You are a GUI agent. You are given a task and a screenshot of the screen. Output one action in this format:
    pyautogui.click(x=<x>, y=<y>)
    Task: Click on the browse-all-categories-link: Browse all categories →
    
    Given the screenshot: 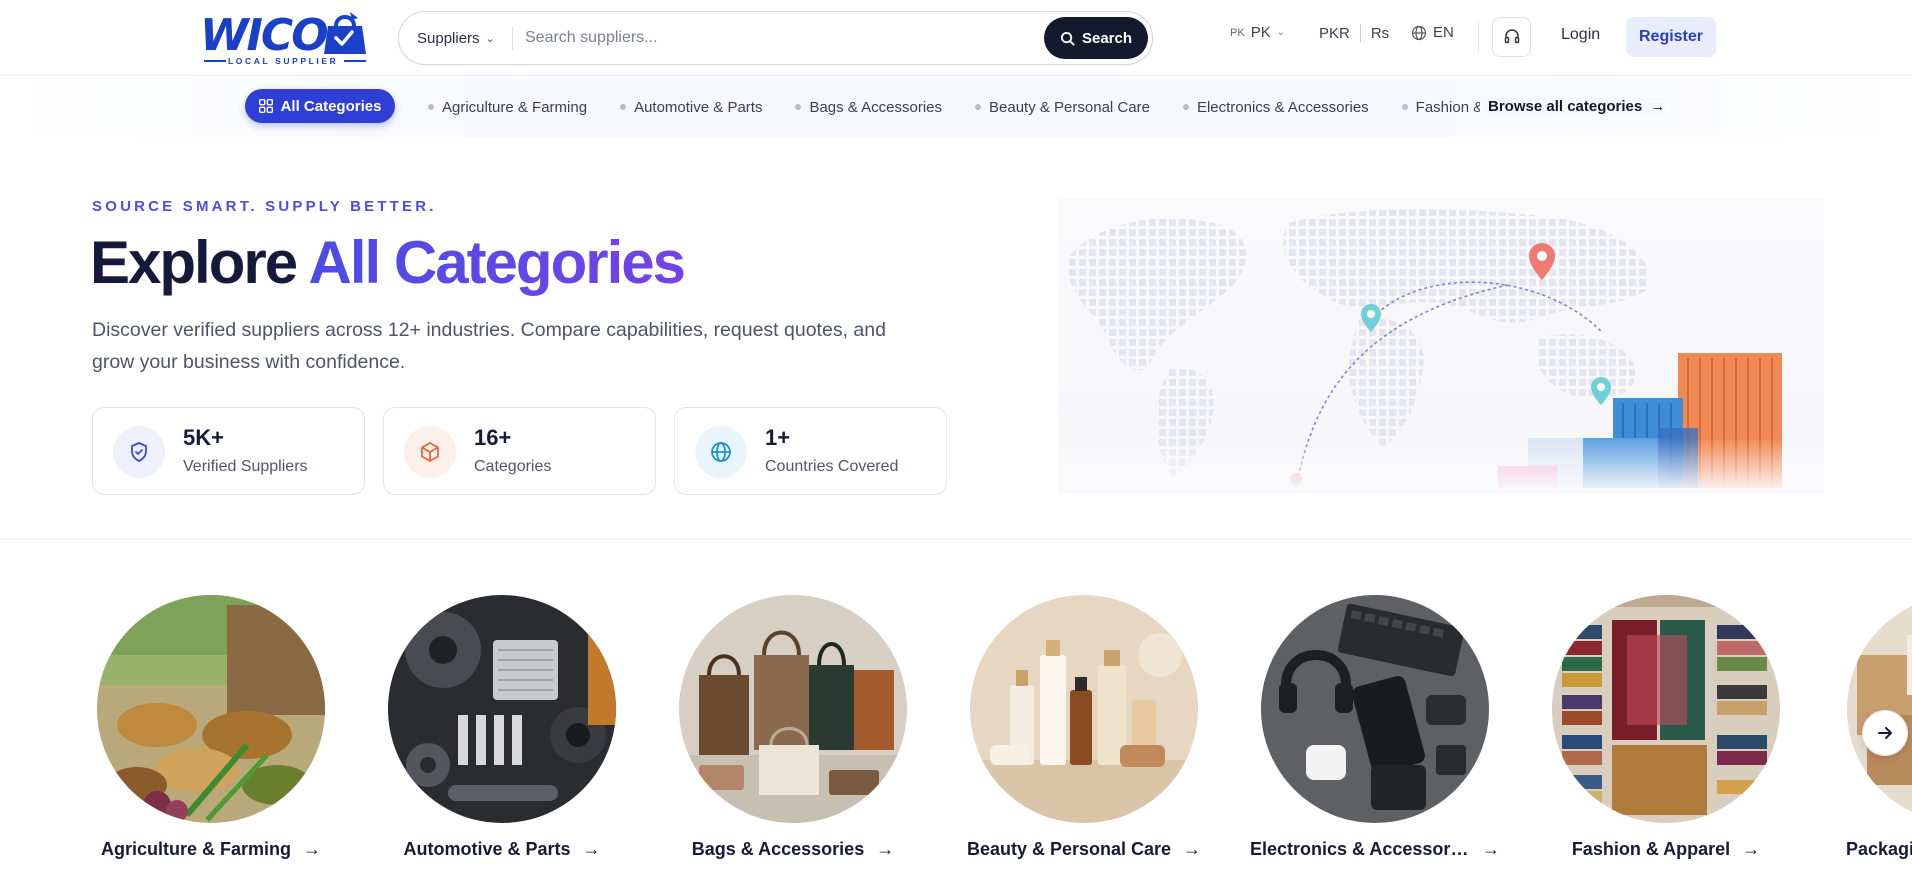 What is the action you would take?
    pyautogui.click(x=1575, y=106)
    